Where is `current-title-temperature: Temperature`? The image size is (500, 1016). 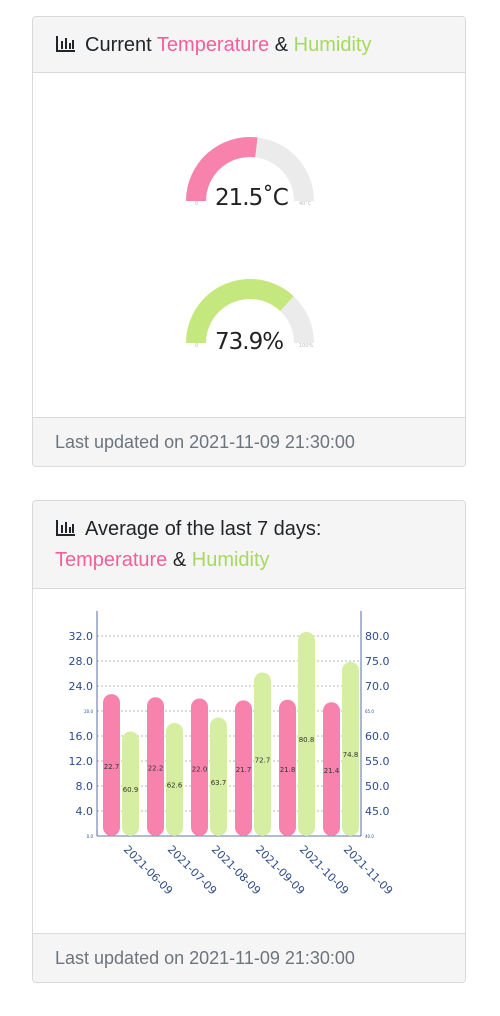
current-title-temperature: Temperature is located at coordinates (213, 45).